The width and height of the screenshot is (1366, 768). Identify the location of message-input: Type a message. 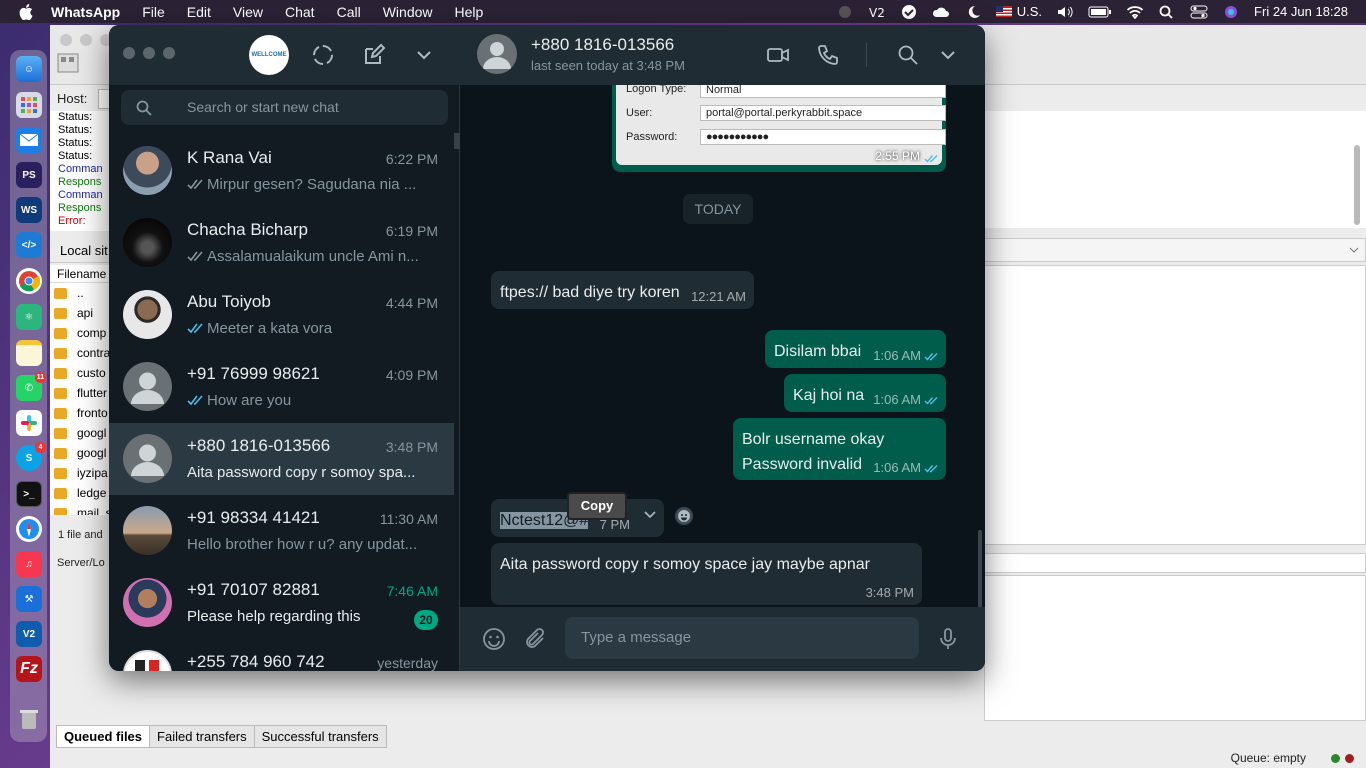
(742, 638).